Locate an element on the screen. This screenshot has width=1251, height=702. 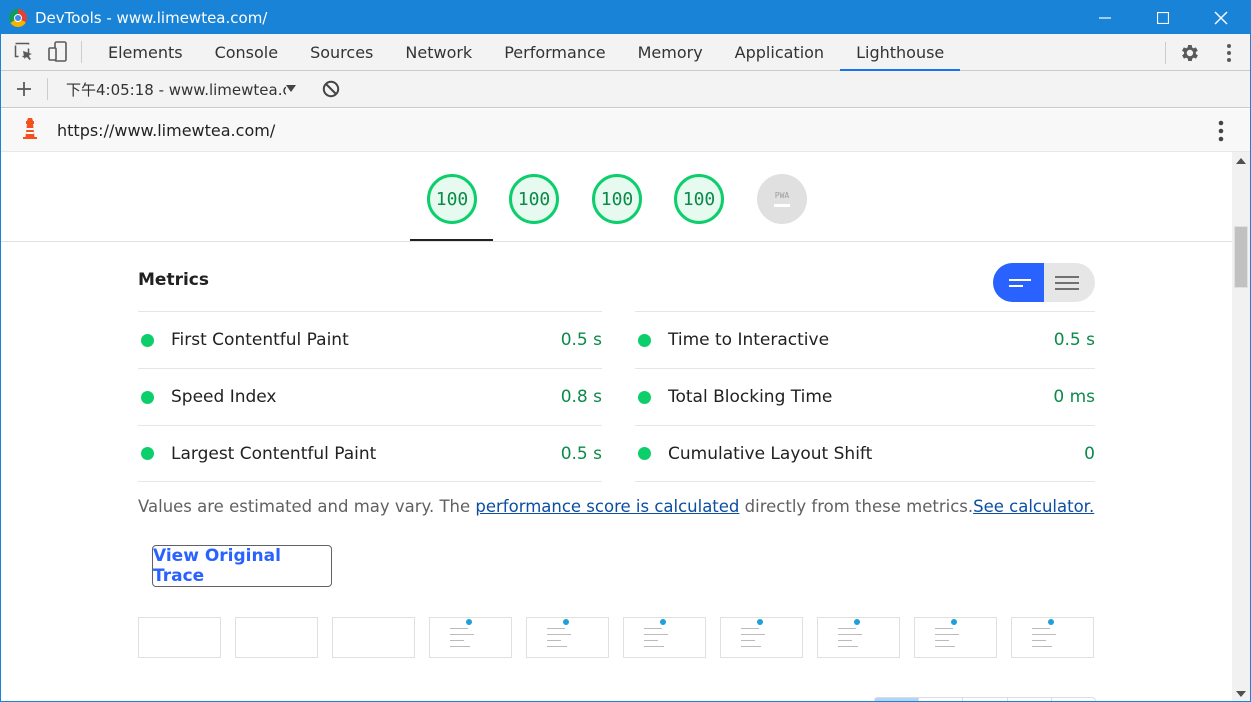
accessibility-score-gauge: 100 is located at coordinates (534, 199).